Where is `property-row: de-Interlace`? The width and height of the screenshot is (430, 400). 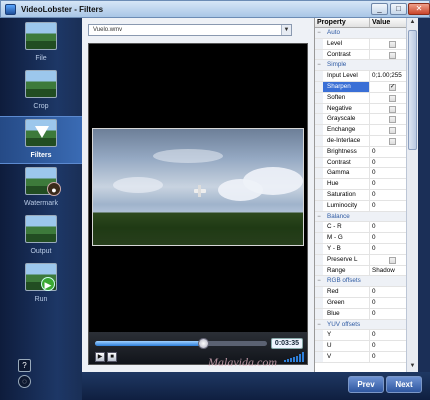 property-row: de-Interlace is located at coordinates (366, 141).